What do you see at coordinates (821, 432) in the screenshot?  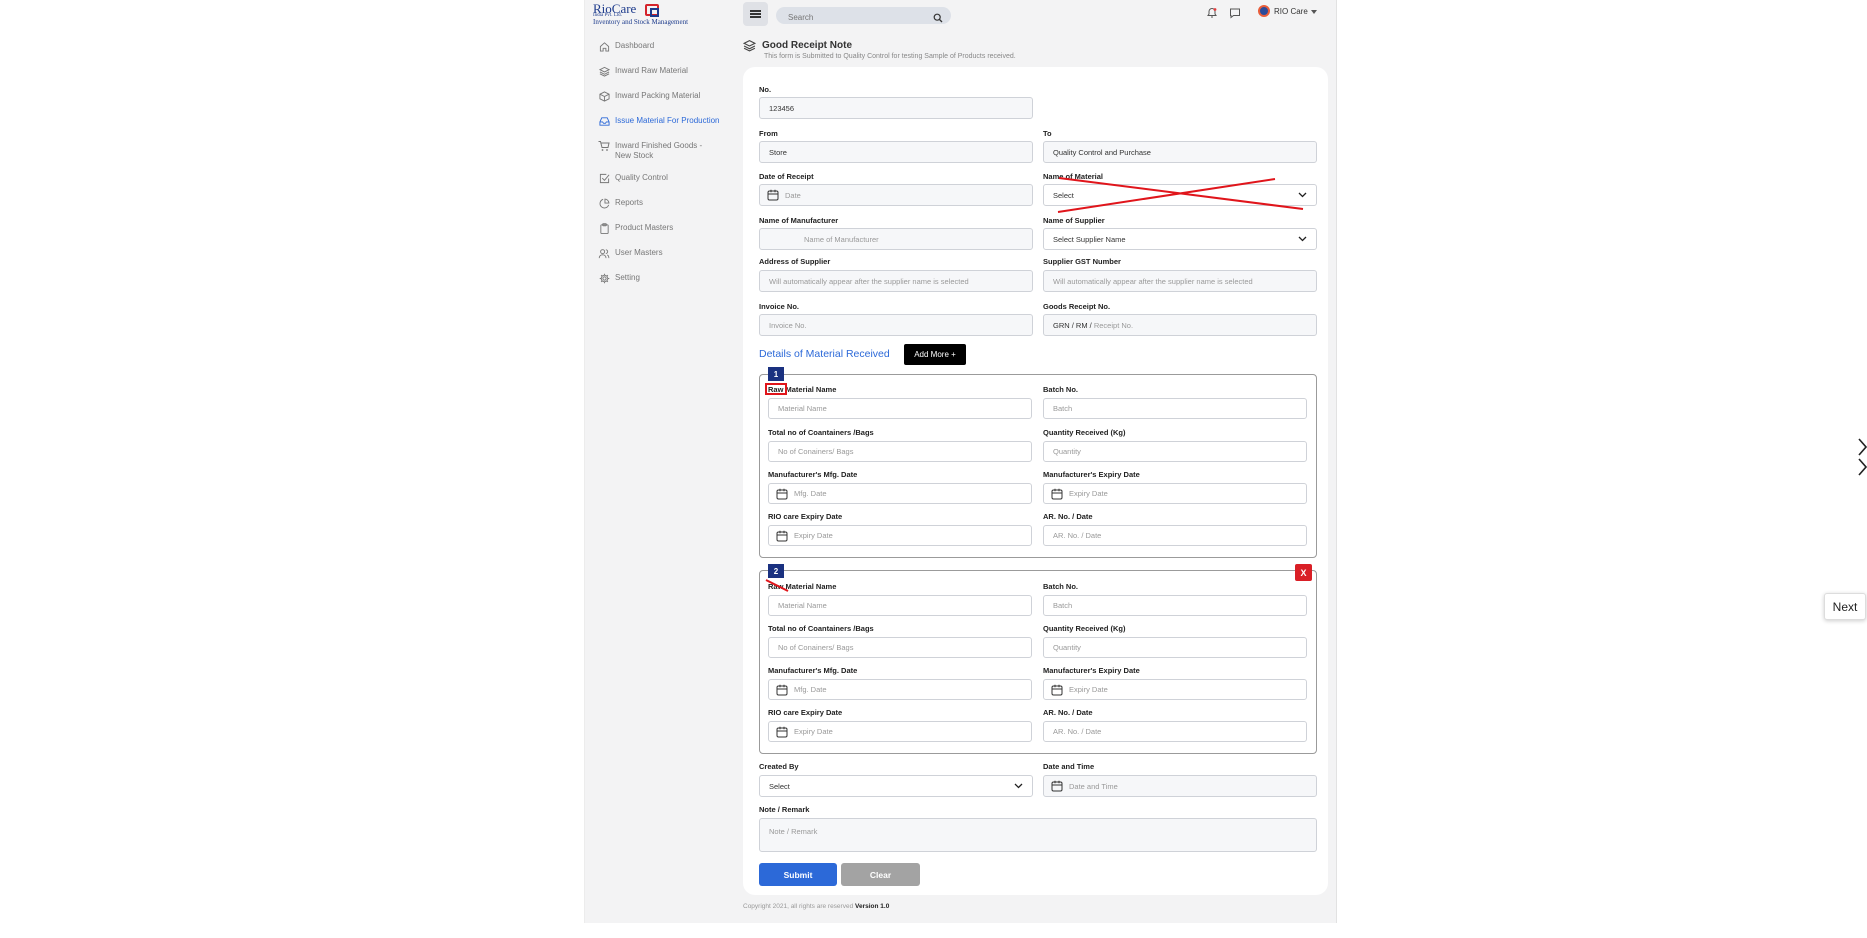 I see `containers-label: Total no of Coantainers /Bags` at bounding box center [821, 432].